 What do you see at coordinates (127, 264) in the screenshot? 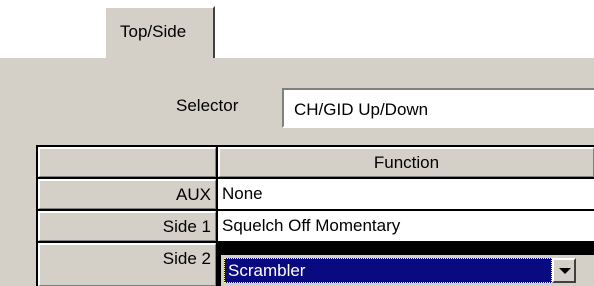
I see `row-header-side-2: Side 2` at bounding box center [127, 264].